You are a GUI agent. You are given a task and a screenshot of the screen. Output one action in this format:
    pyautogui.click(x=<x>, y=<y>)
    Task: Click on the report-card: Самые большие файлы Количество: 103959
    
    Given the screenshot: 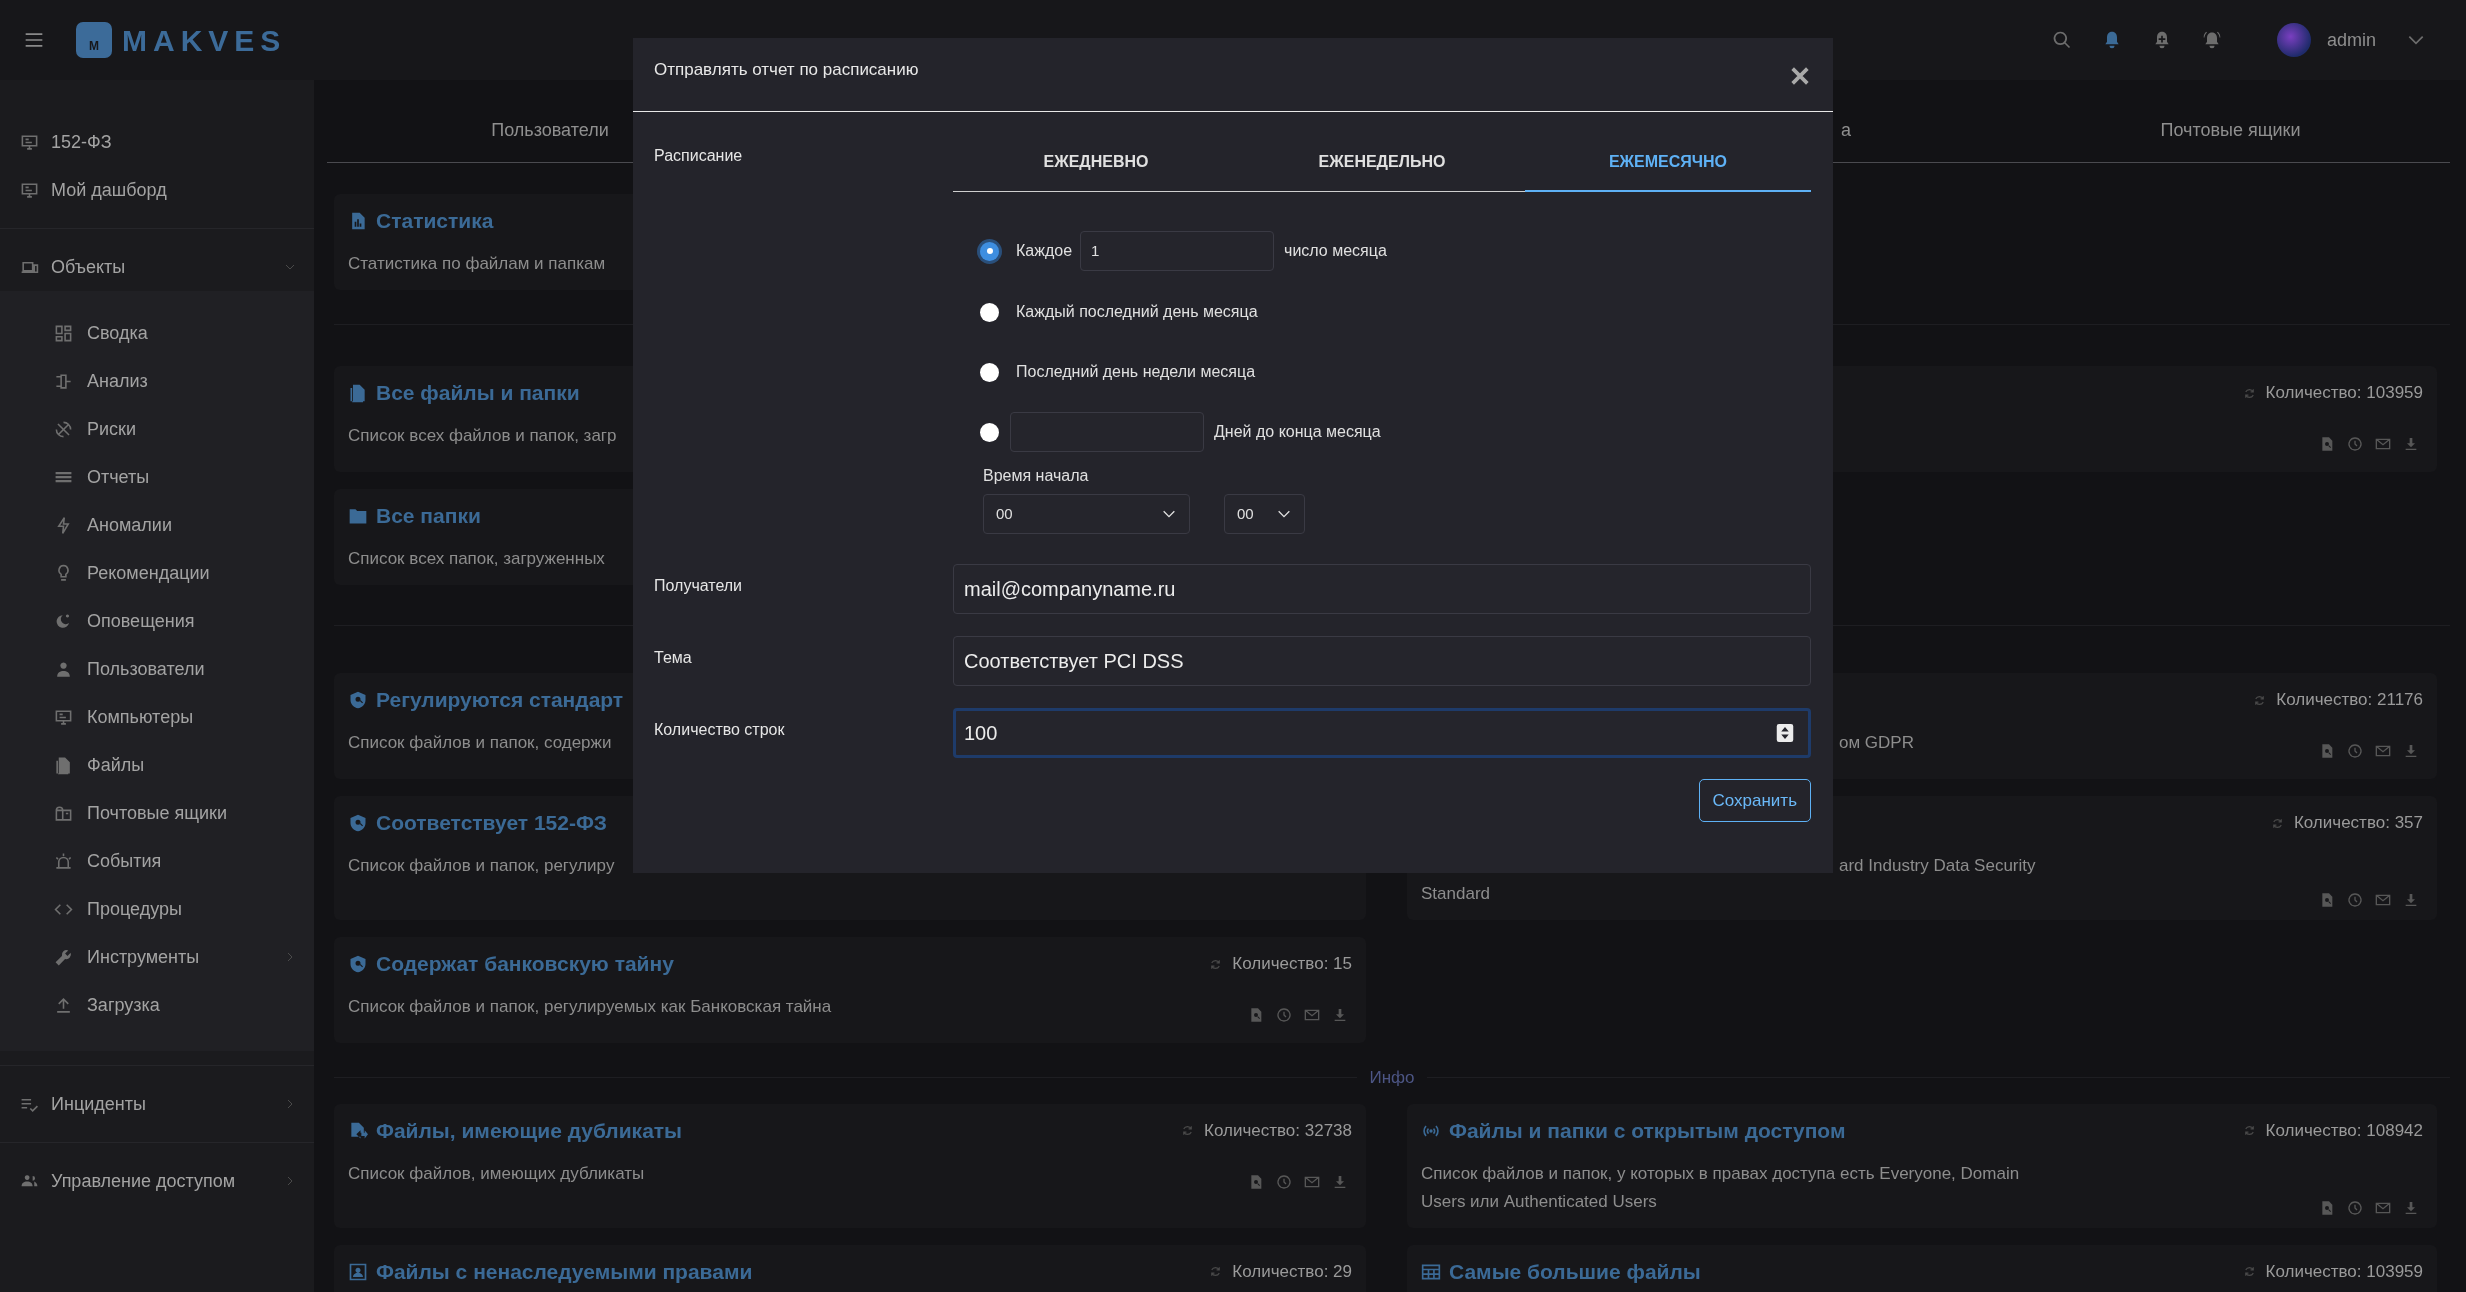 What is the action you would take?
    pyautogui.click(x=1922, y=1268)
    